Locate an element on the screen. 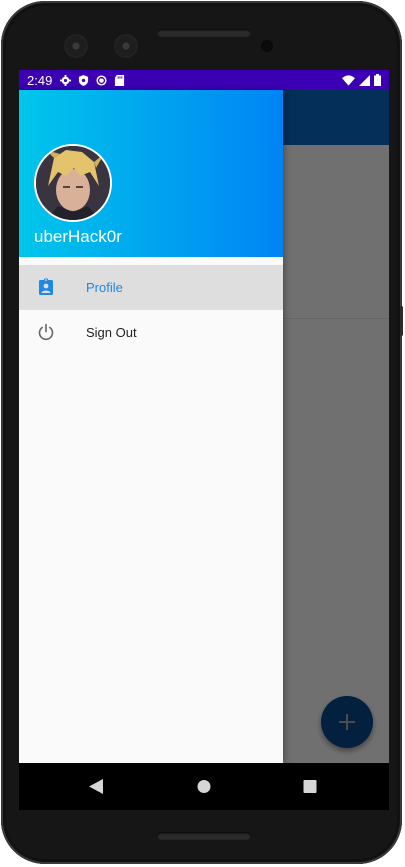 The height and width of the screenshot is (867, 405). sd-card-icon is located at coordinates (120, 80).